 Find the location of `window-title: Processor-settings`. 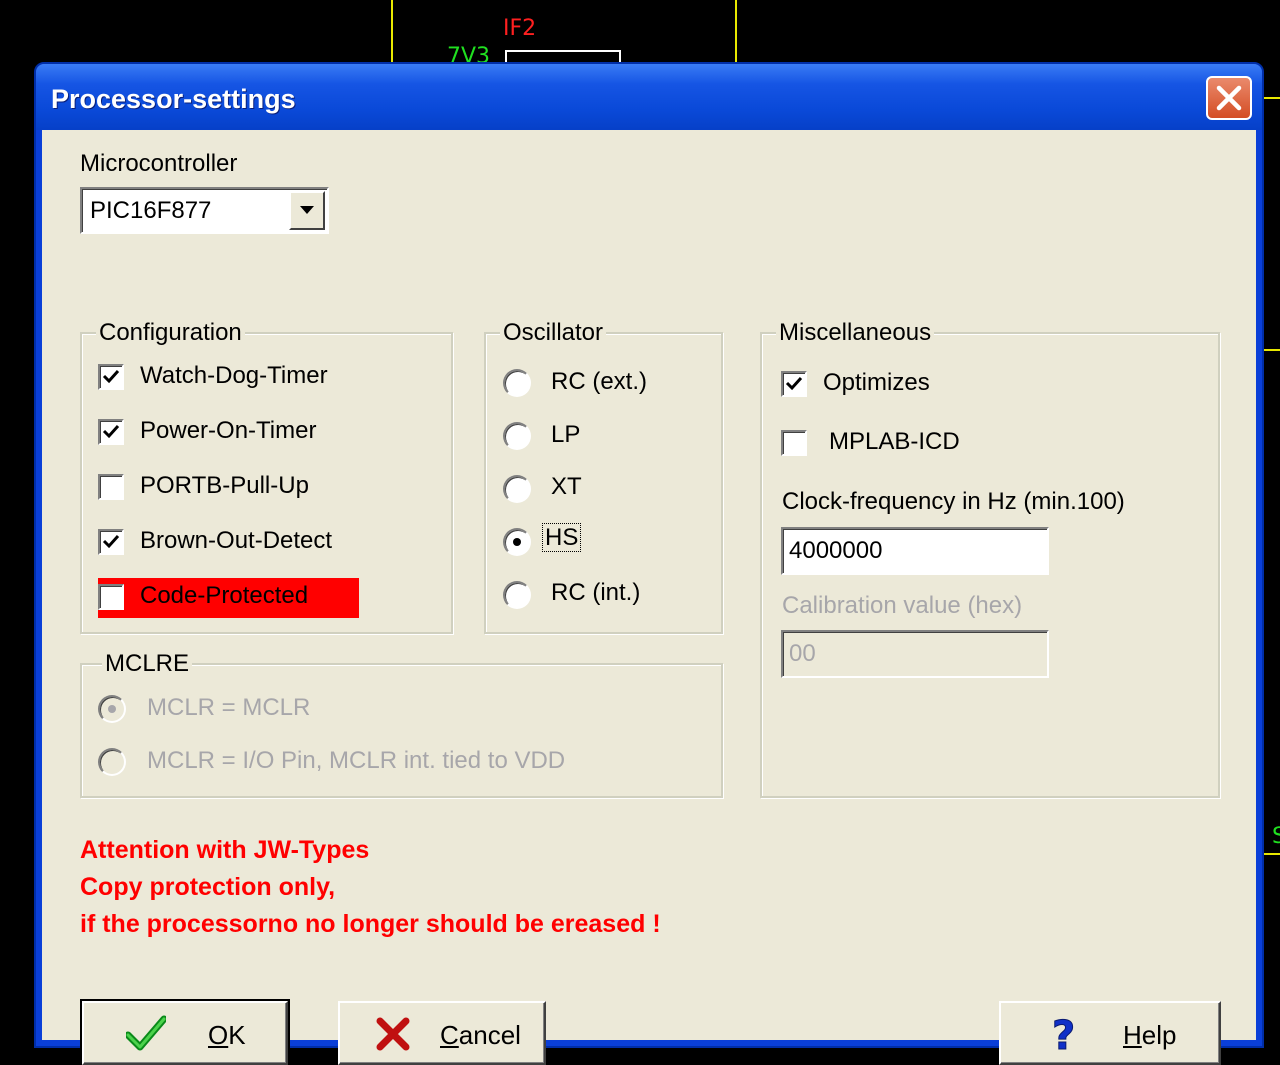

window-title: Processor-settings is located at coordinates (173, 99).